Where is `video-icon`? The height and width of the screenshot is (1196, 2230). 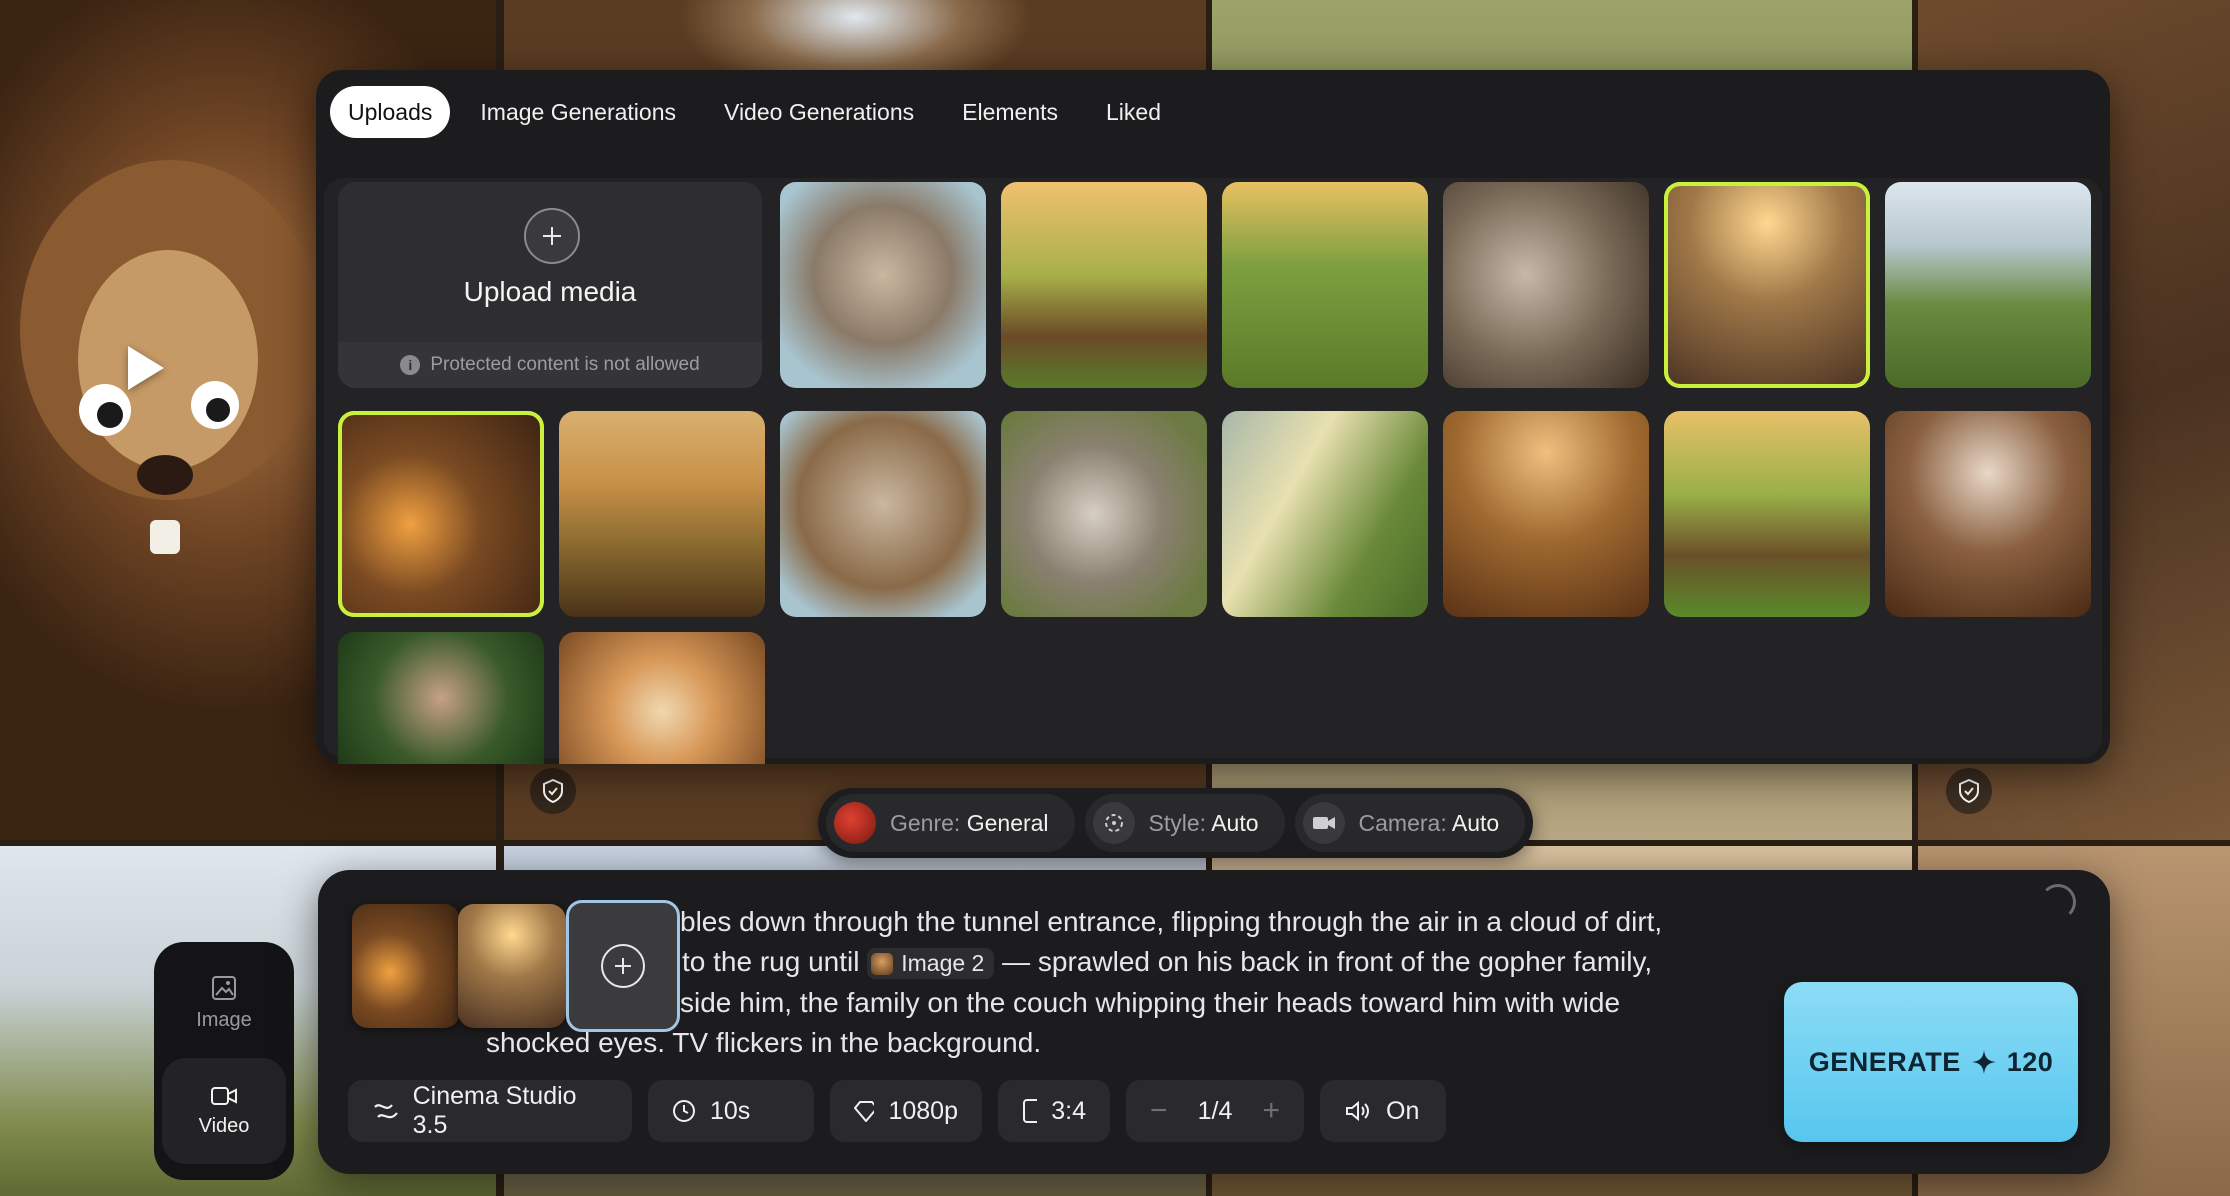
video-icon is located at coordinates (224, 1095).